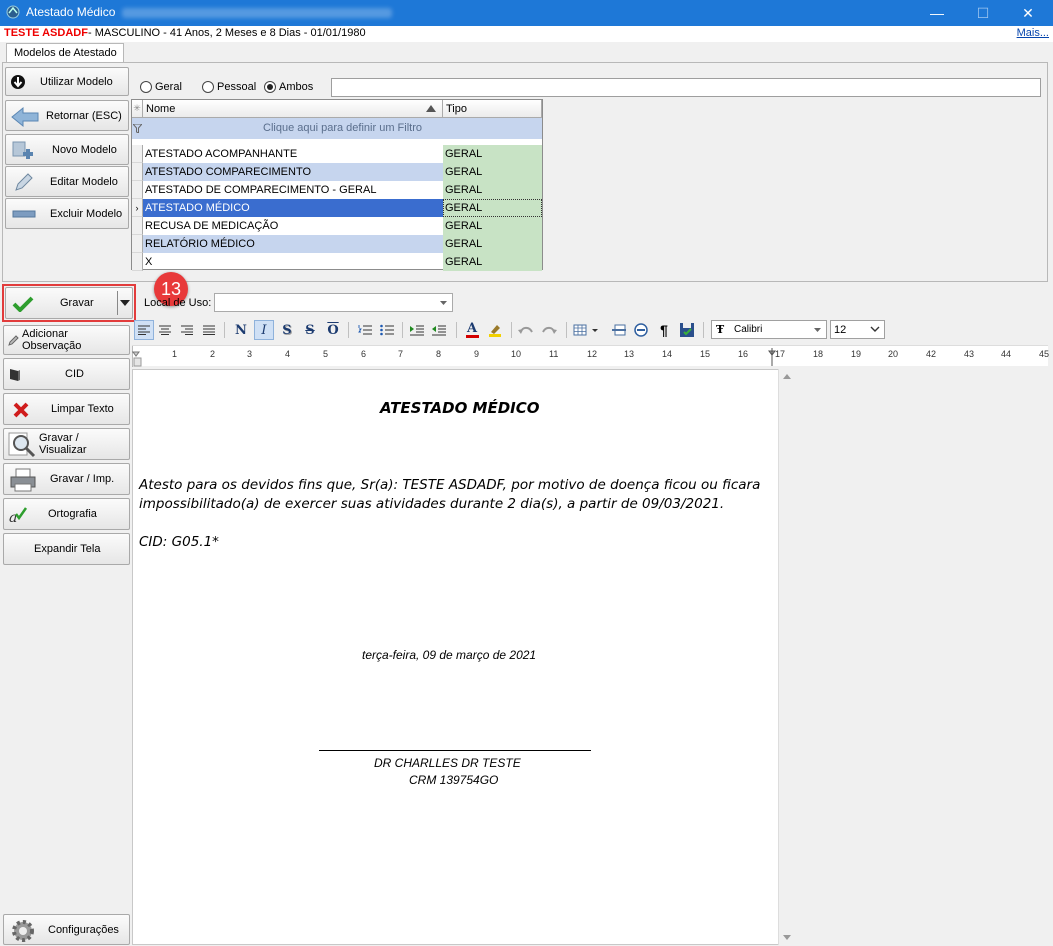  What do you see at coordinates (720, 329) in the screenshot?
I see `truetype-icon: Ŧ` at bounding box center [720, 329].